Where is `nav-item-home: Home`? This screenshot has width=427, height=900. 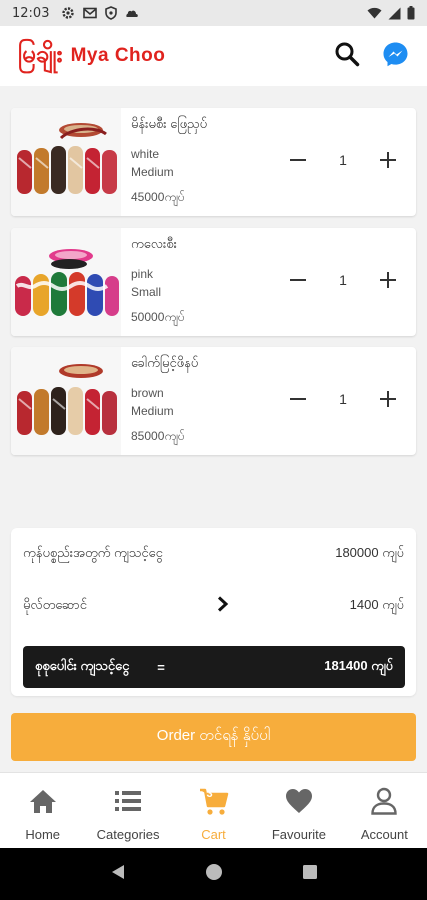 nav-item-home: Home is located at coordinates (42, 810).